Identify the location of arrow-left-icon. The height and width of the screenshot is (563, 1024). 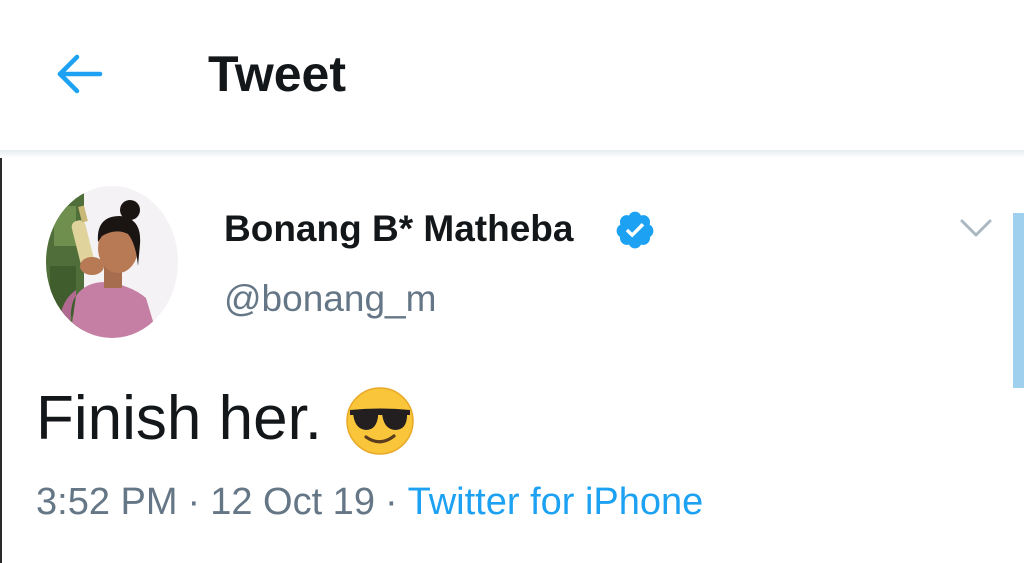
(80, 74).